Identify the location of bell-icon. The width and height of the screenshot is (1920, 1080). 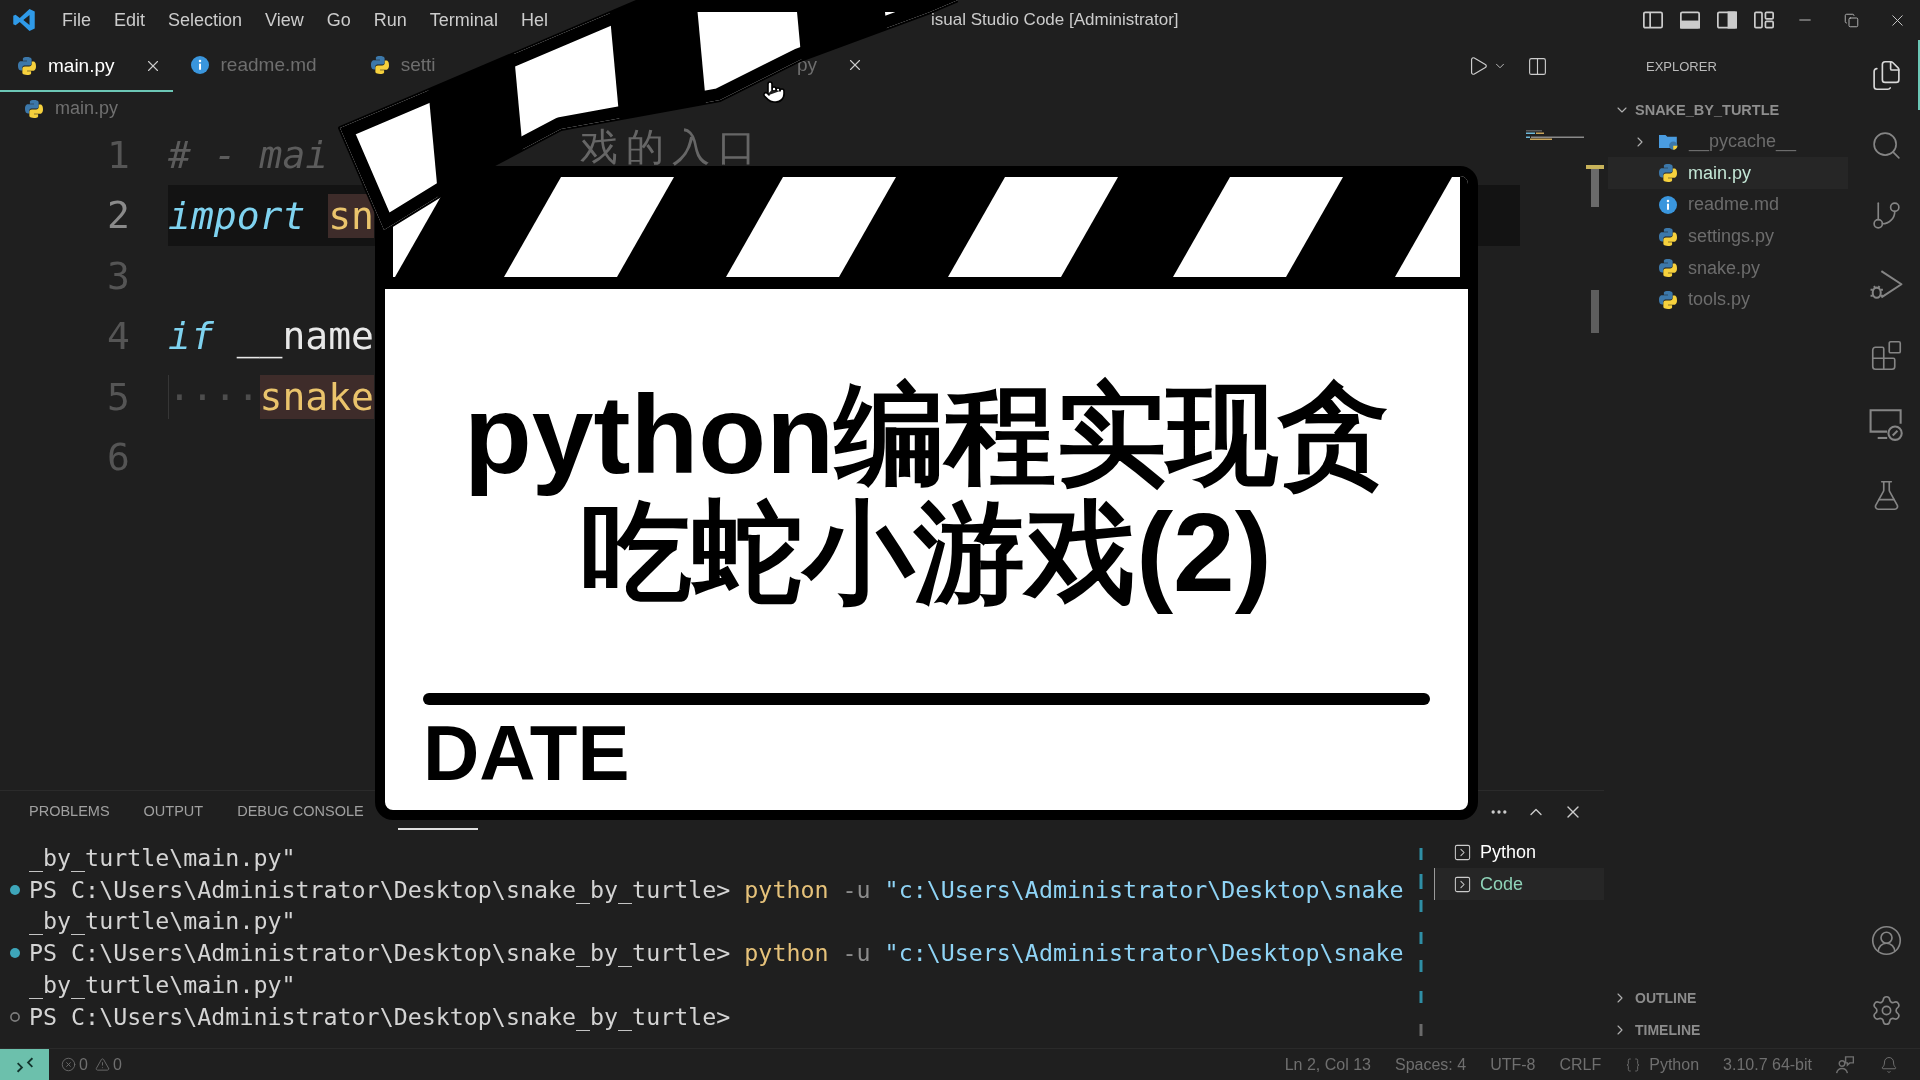
(1889, 1064).